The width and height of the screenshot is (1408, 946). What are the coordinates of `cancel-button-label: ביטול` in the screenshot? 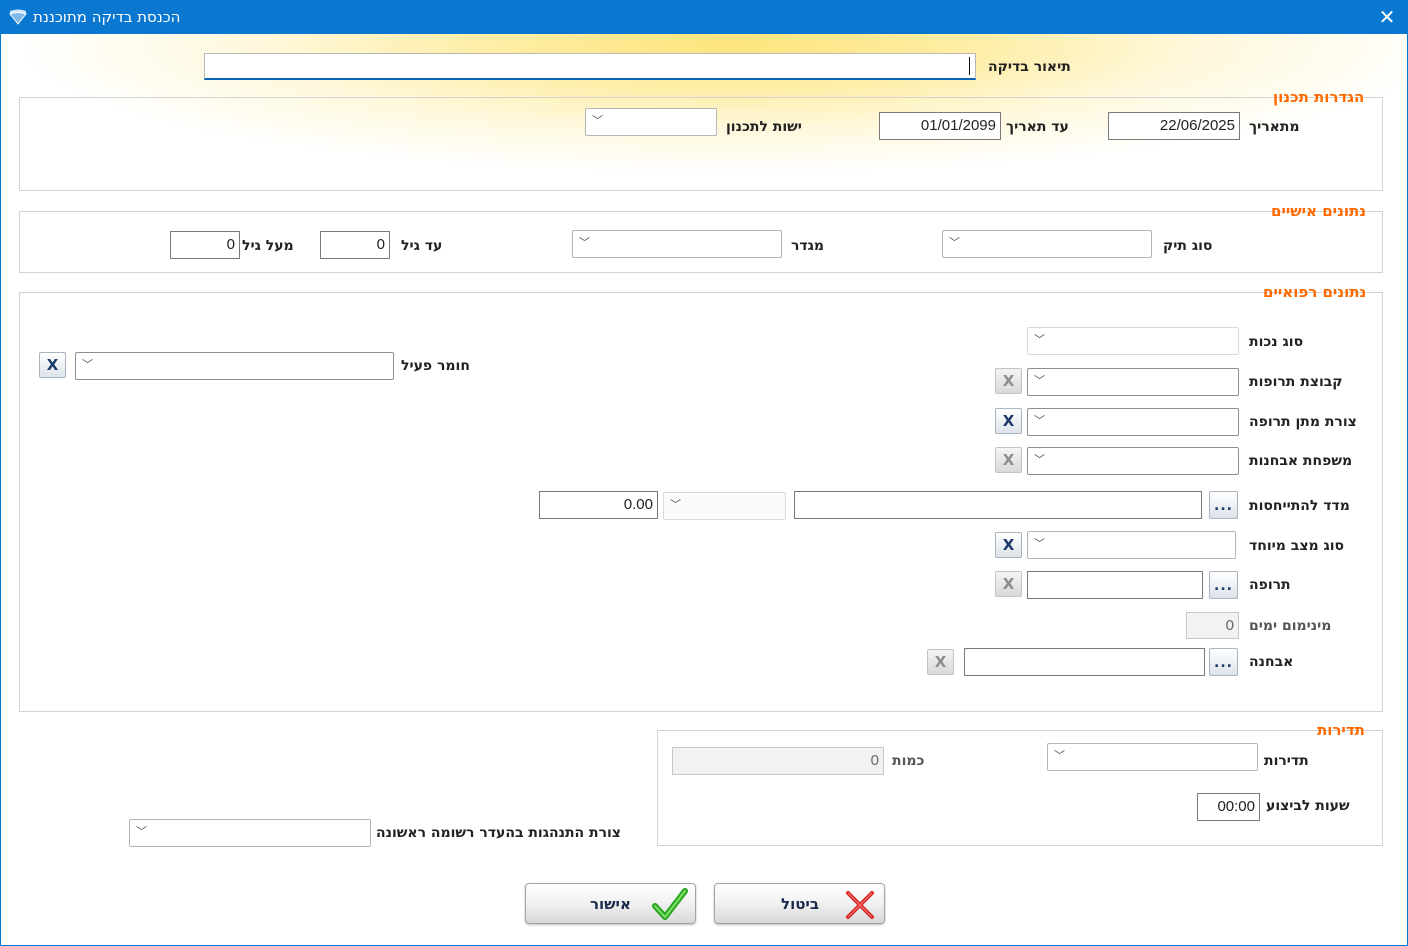 It's located at (800, 904).